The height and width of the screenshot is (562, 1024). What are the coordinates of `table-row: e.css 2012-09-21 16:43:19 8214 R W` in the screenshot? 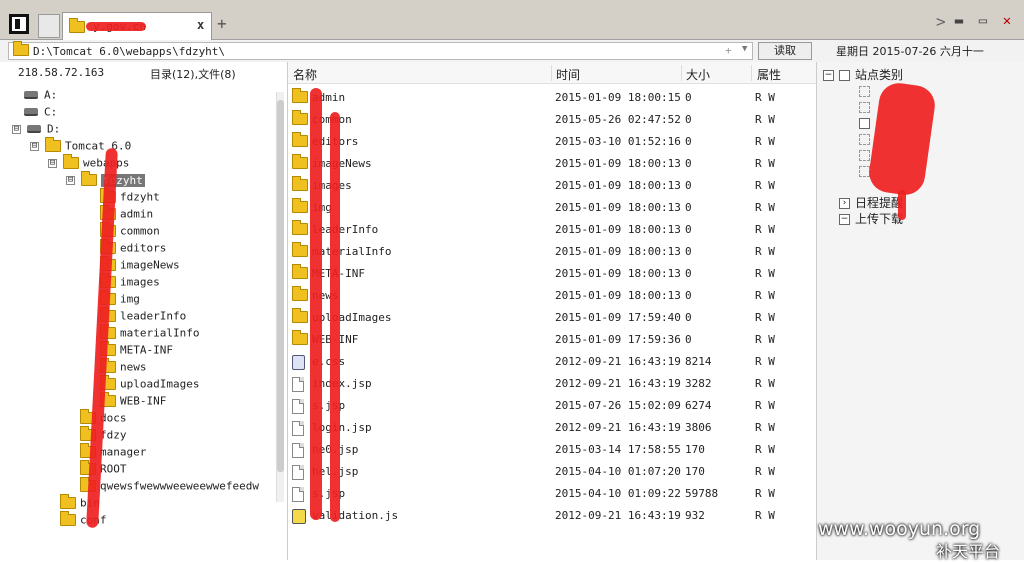 It's located at (552, 362).